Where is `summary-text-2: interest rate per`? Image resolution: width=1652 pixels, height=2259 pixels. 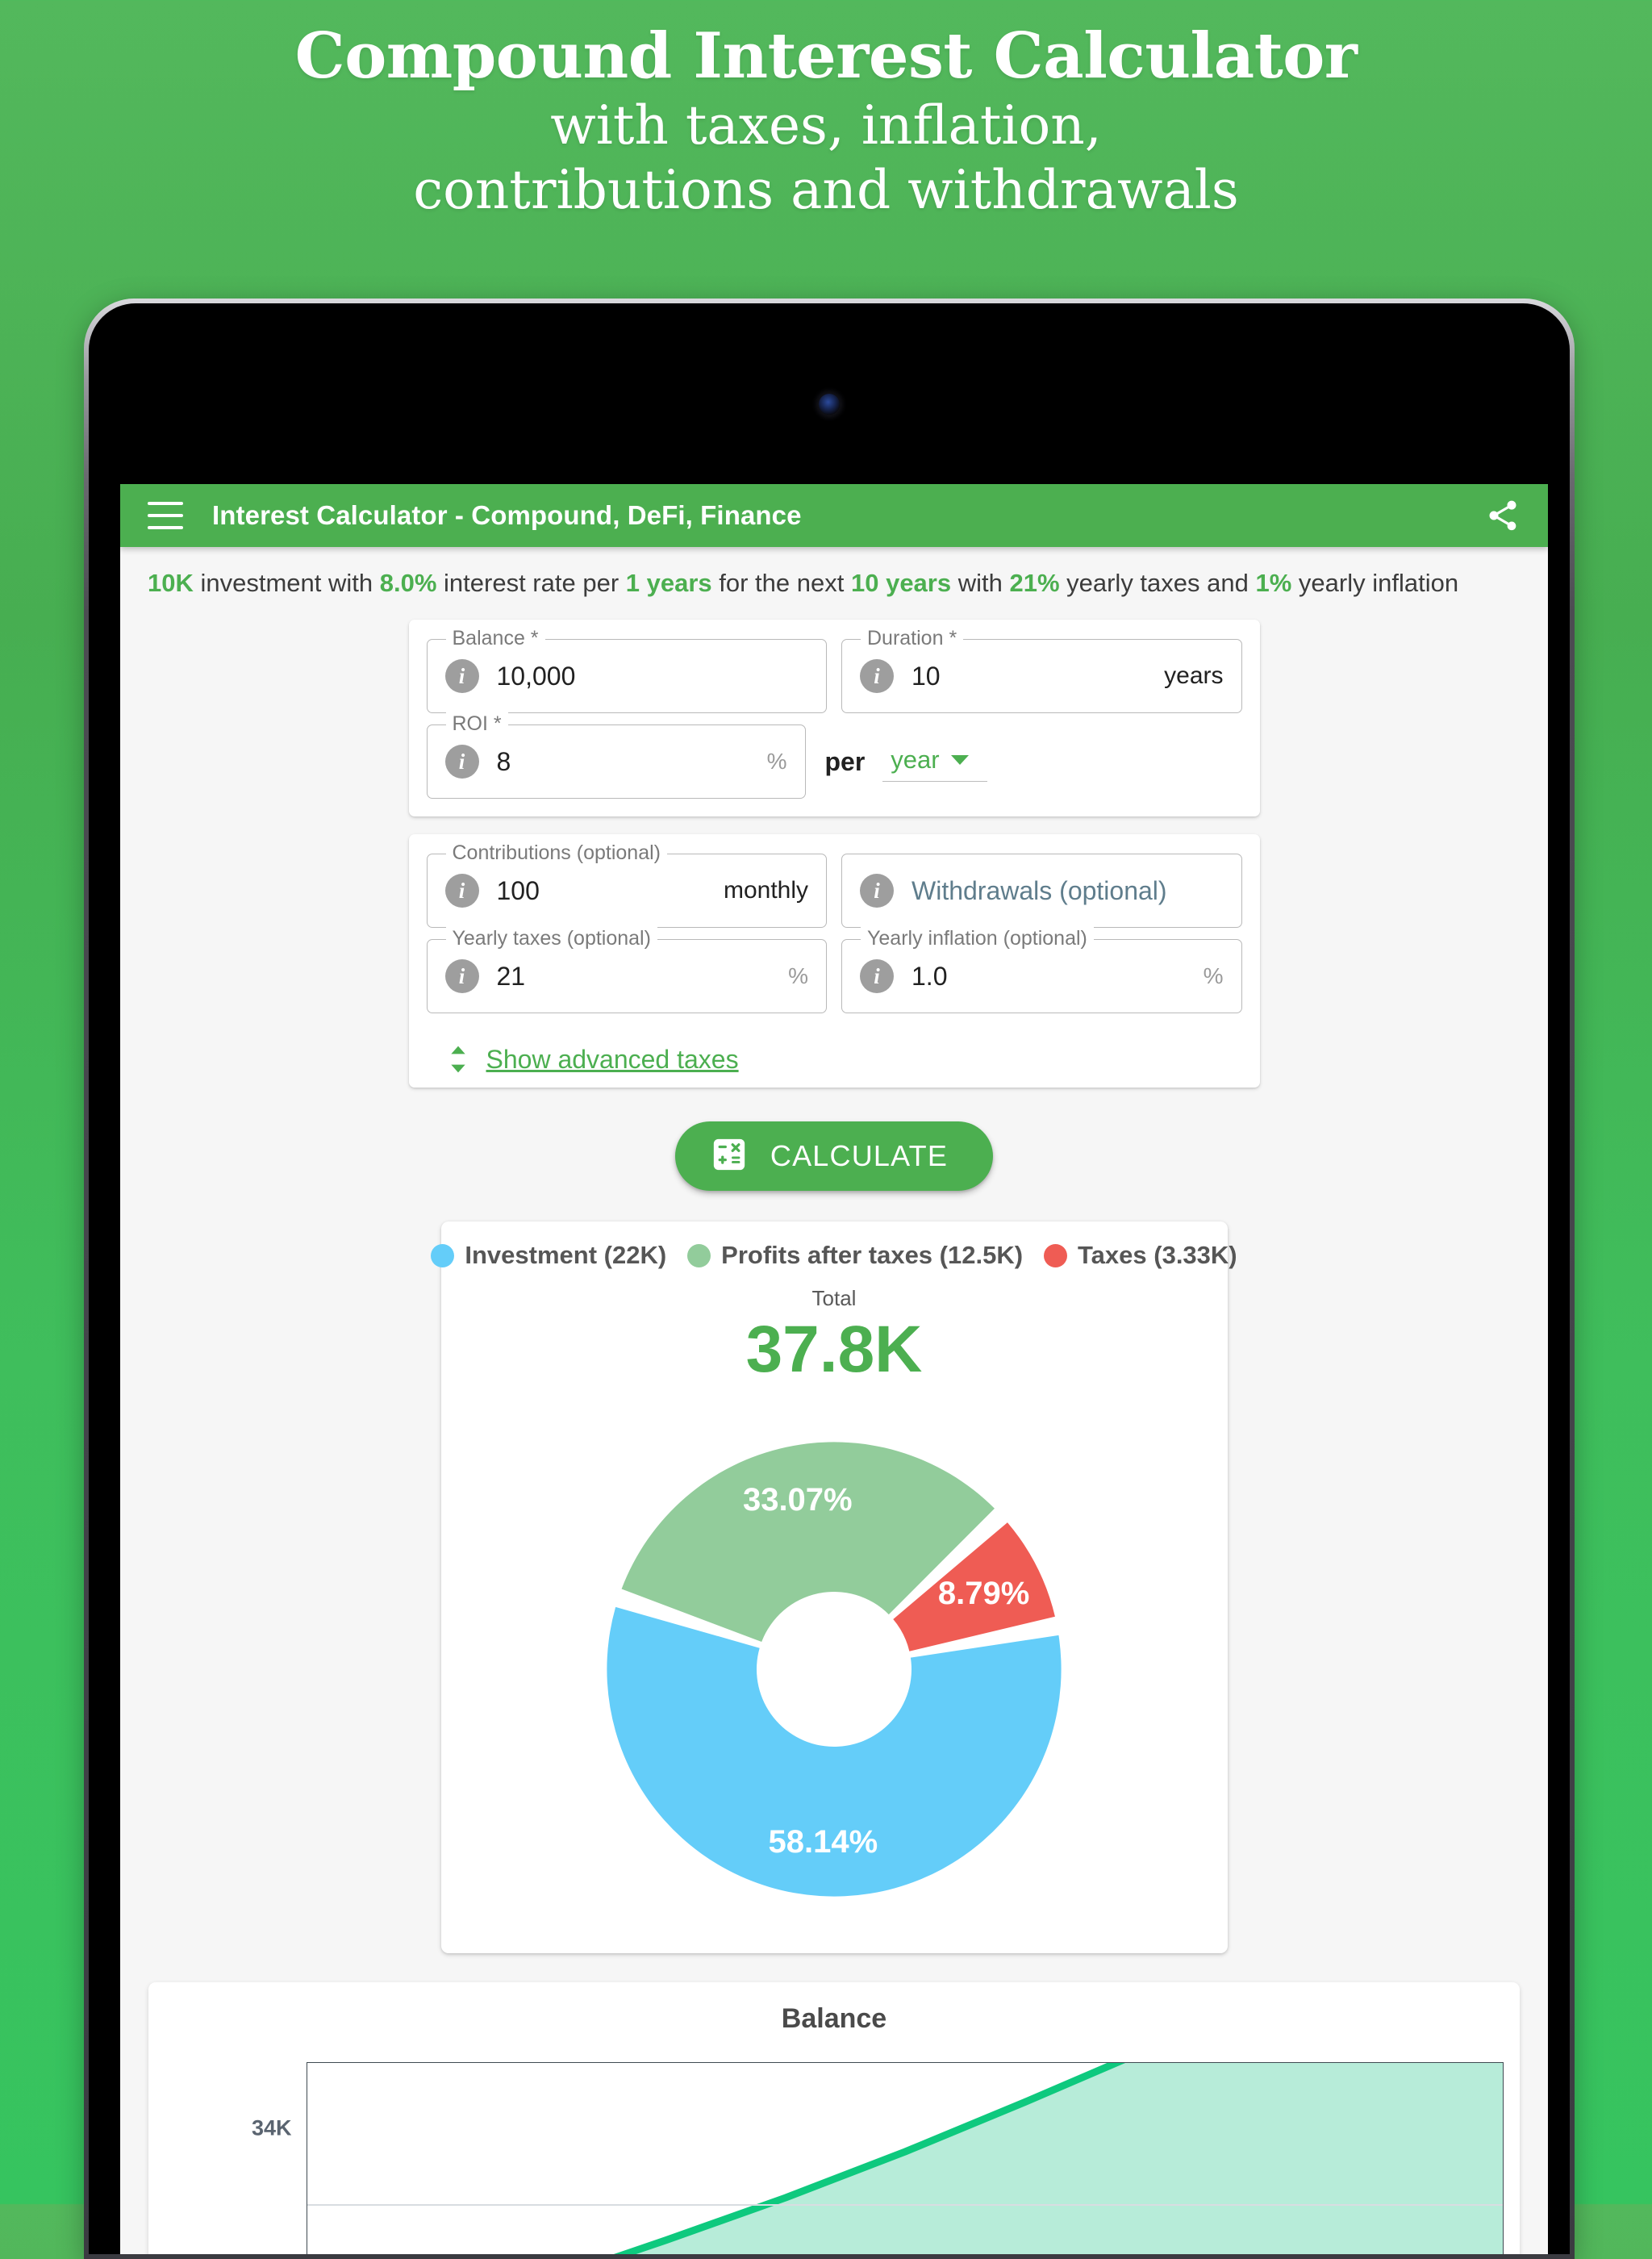
summary-text-2: interest rate per is located at coordinates (531, 583).